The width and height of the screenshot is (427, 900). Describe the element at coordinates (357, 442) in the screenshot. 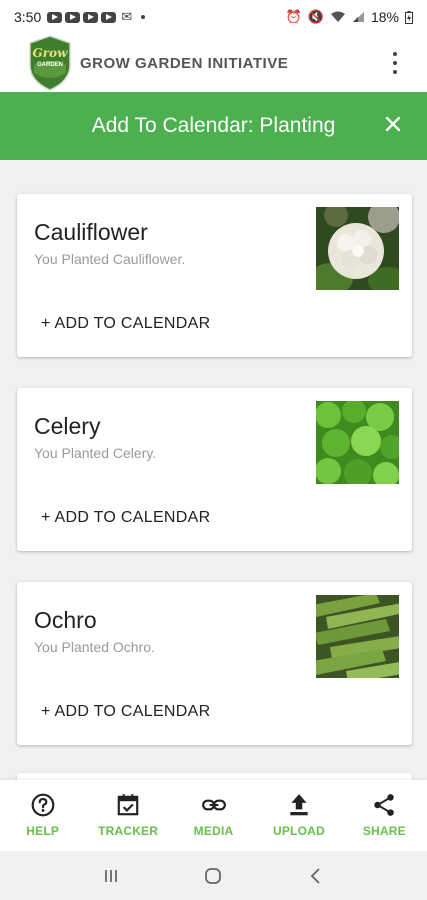

I see `celery-image` at that location.